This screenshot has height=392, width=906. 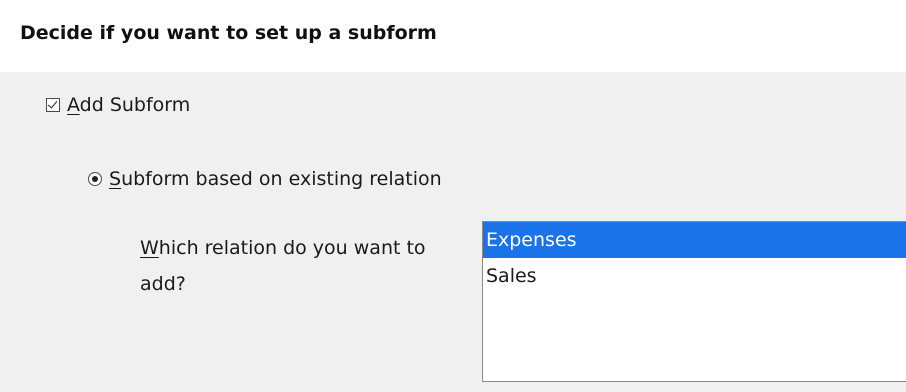 What do you see at coordinates (281, 179) in the screenshot?
I see `existing-relation-label-text: ubform based on existing relation` at bounding box center [281, 179].